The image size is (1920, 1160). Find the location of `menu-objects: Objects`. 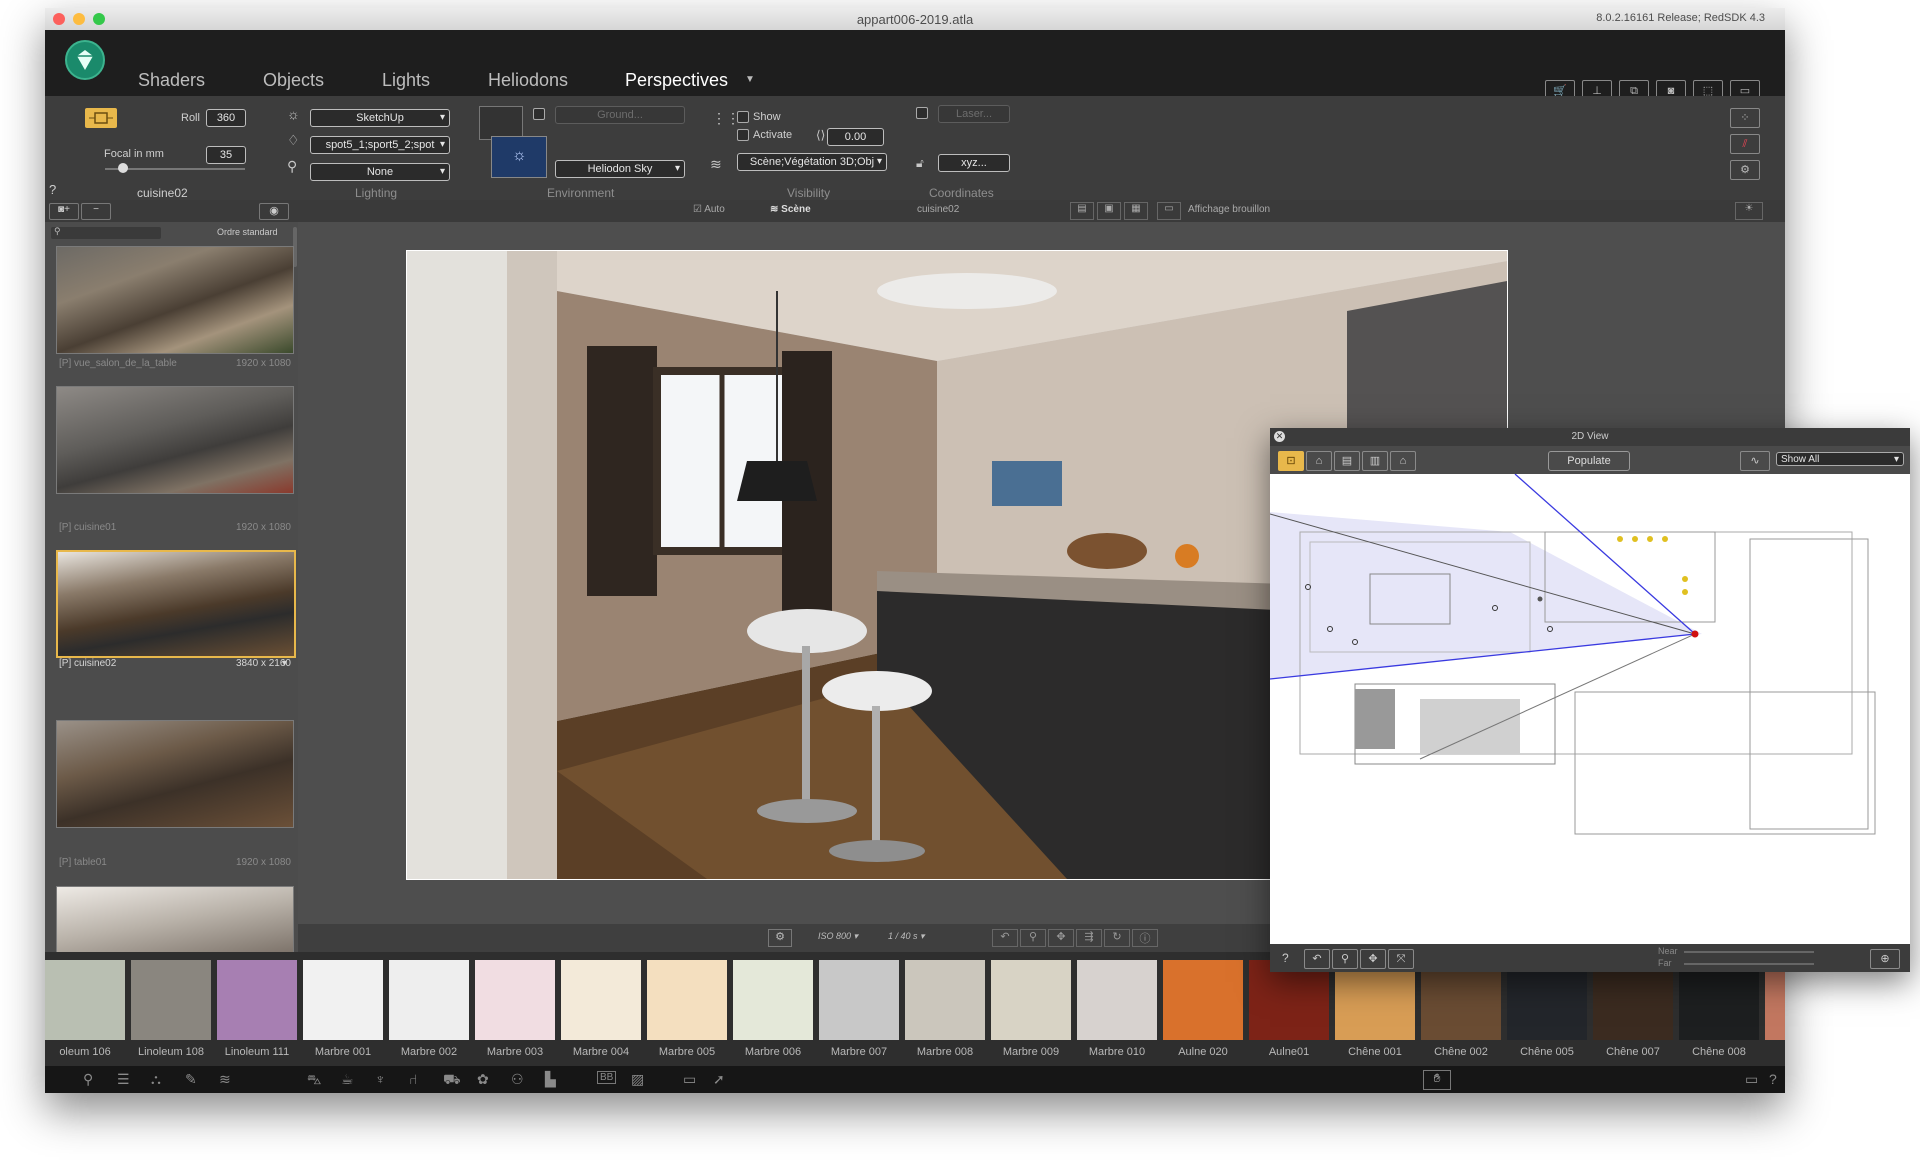

menu-objects: Objects is located at coordinates (293, 80).